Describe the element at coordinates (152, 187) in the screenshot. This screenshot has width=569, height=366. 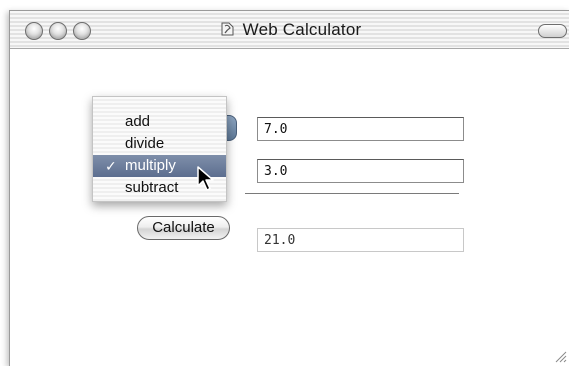
I see `menu-item-label: subtract` at that location.